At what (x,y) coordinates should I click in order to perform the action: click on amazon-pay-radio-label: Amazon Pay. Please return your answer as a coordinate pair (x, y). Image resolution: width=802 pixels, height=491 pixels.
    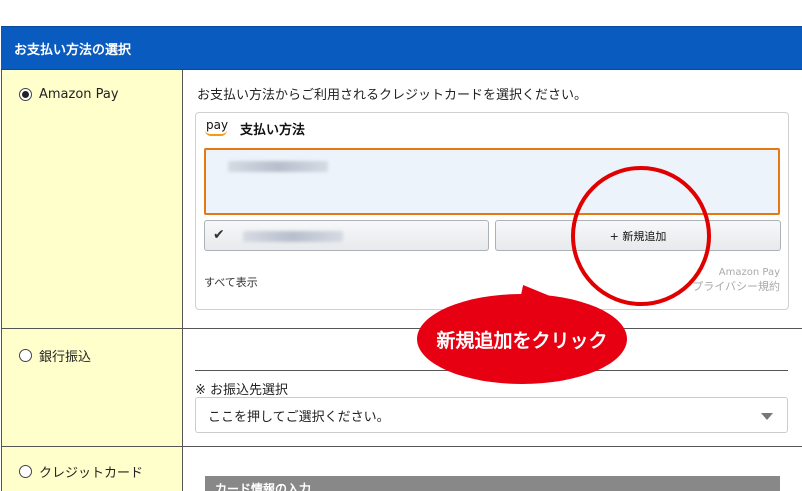
    Looking at the image, I should click on (69, 94).